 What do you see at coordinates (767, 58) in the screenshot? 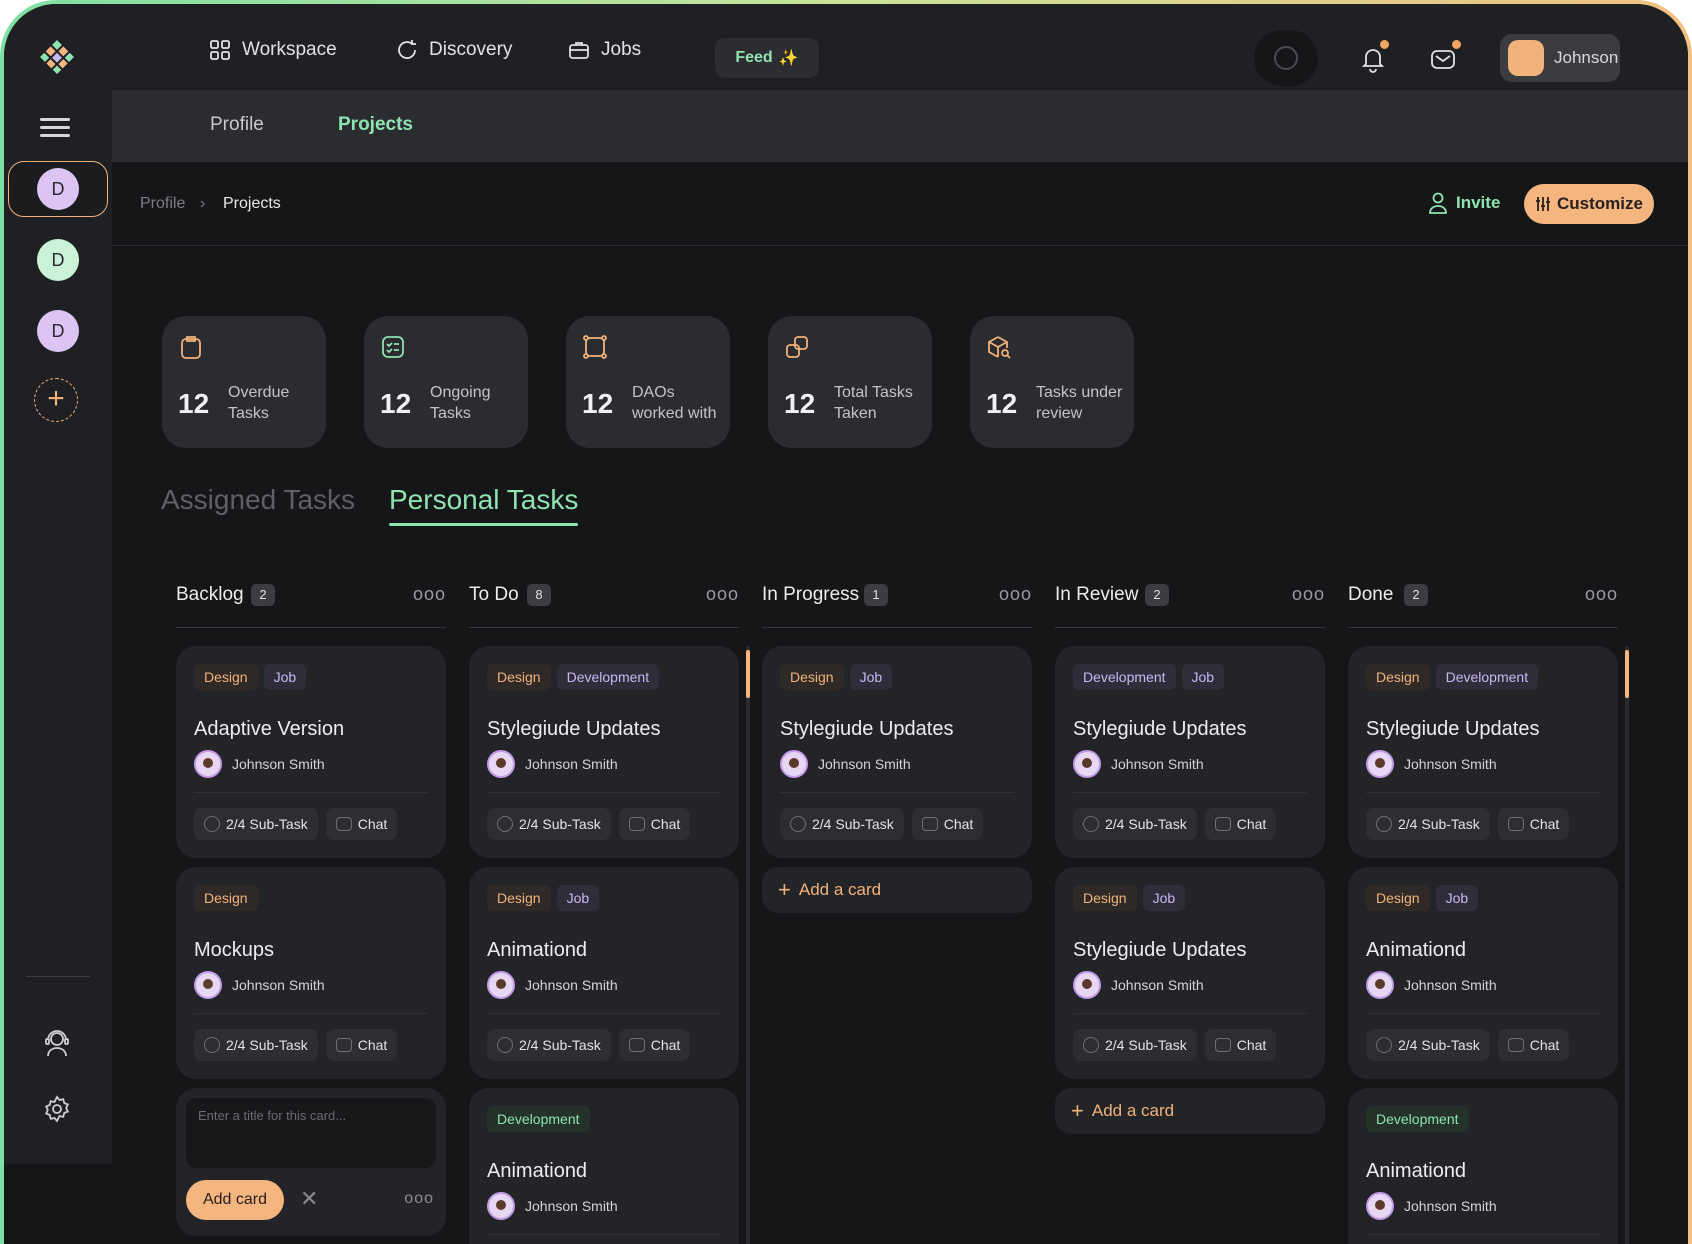
I see `feed-button: Feed ✨` at bounding box center [767, 58].